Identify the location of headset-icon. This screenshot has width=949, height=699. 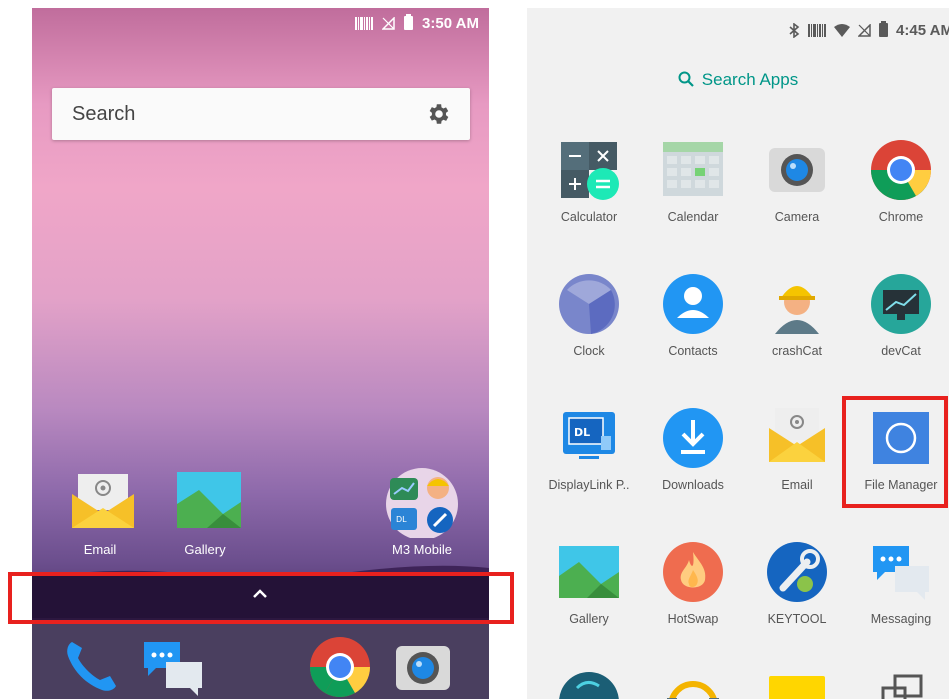
(693, 683).